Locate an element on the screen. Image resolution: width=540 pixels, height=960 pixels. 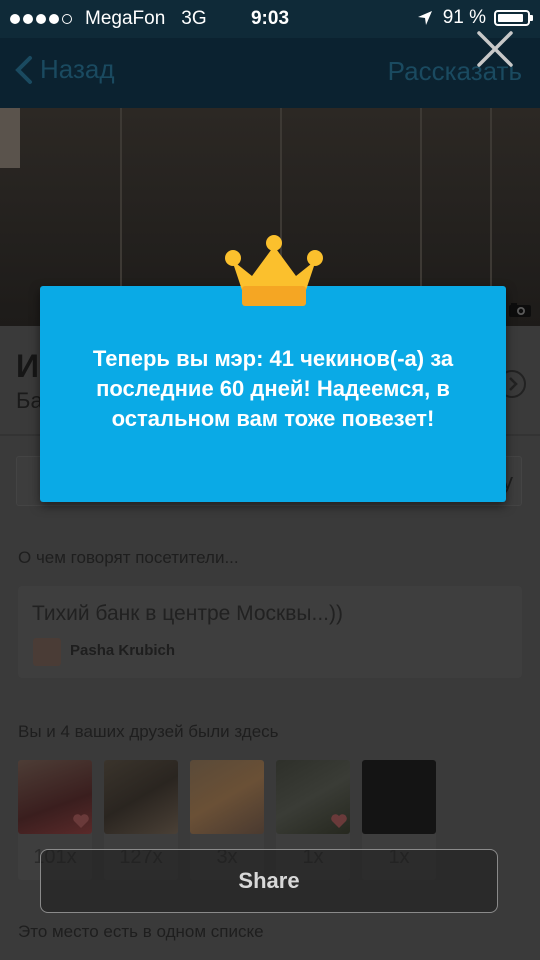
close-icon is located at coordinates (495, 49).